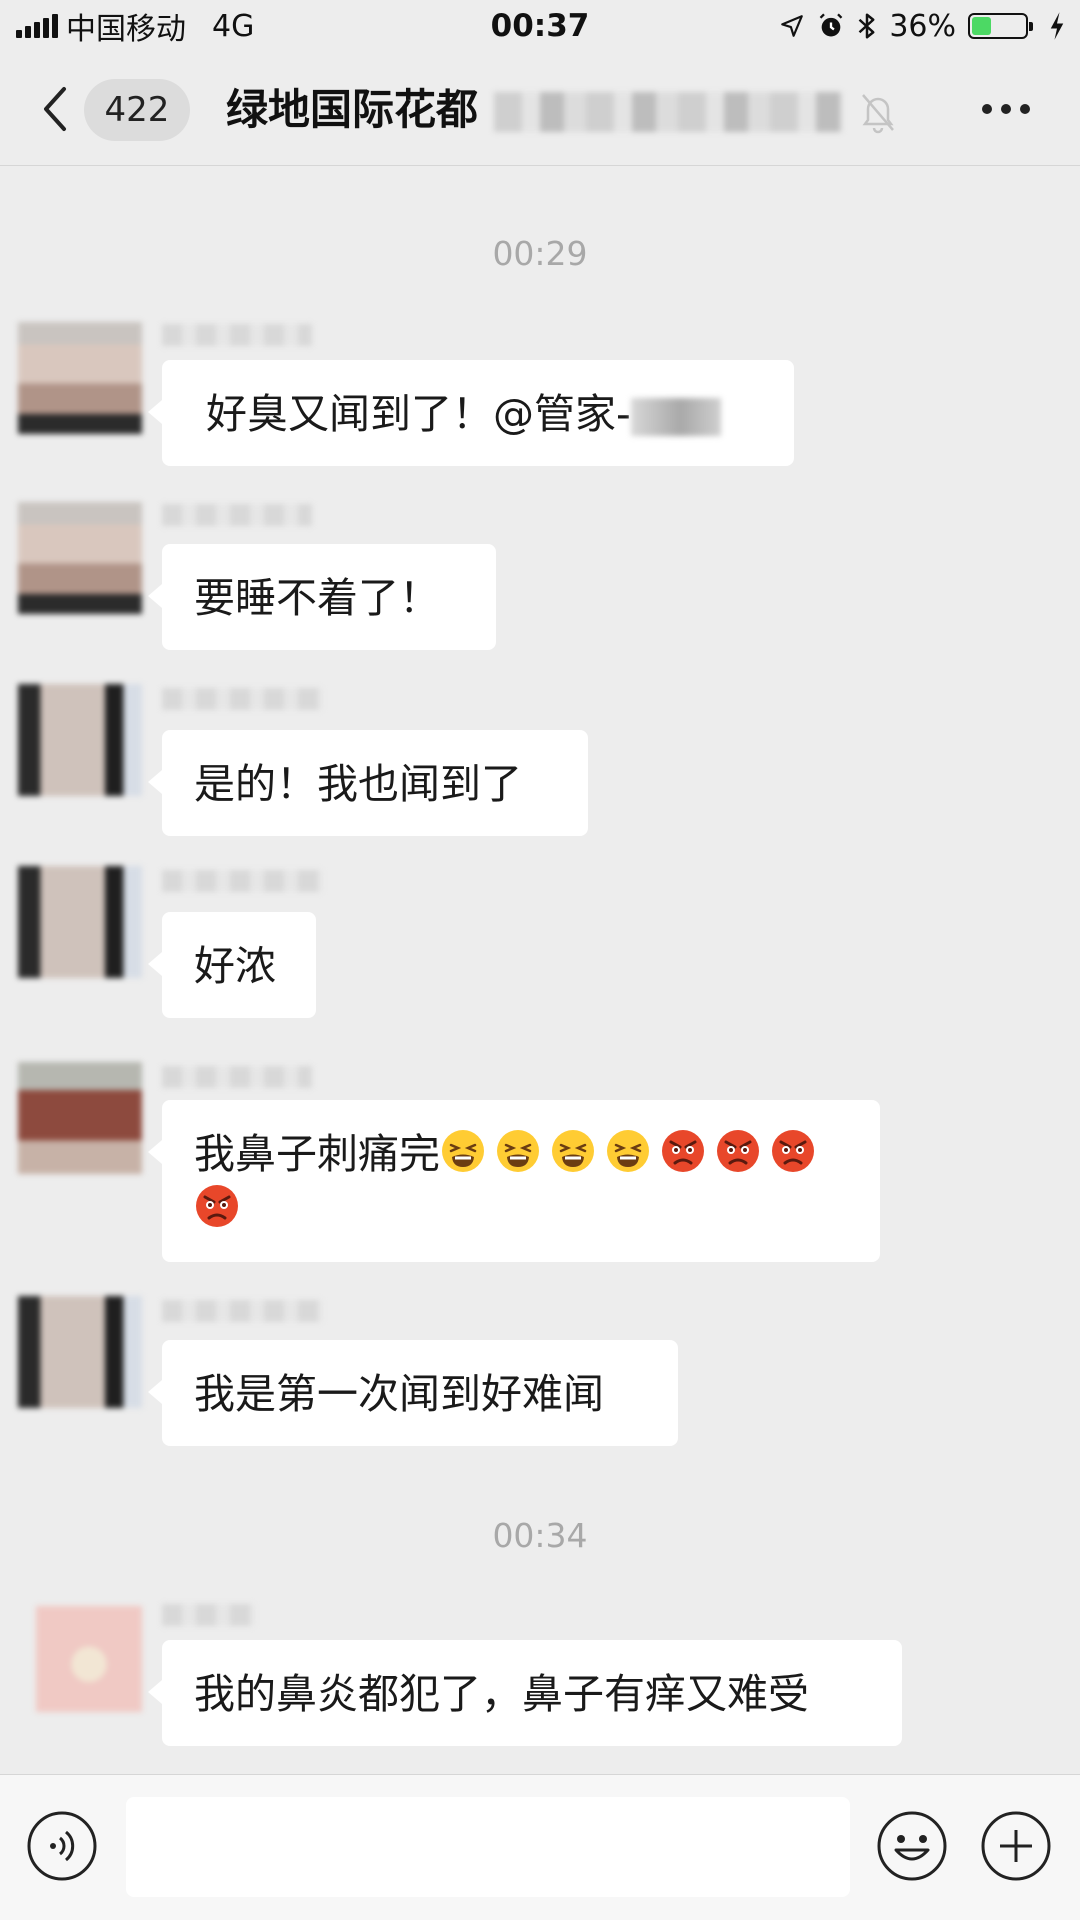 The width and height of the screenshot is (1080, 1920). Describe the element at coordinates (922, 26) in the screenshot. I see `battery-percent: 36%` at that location.